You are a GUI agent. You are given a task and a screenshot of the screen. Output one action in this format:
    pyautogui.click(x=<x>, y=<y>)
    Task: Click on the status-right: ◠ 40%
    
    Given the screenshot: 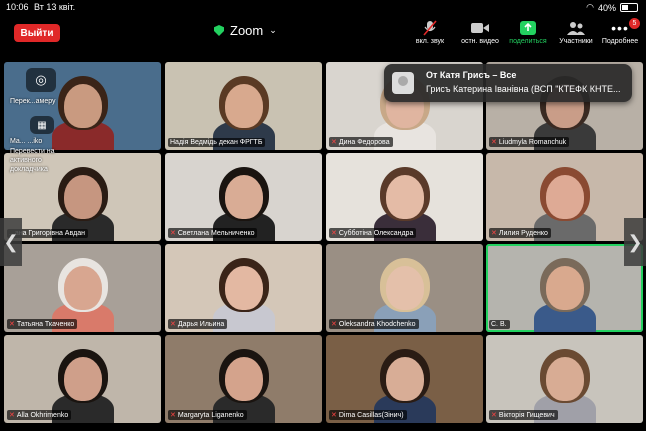 What is the action you would take?
    pyautogui.click(x=612, y=7)
    